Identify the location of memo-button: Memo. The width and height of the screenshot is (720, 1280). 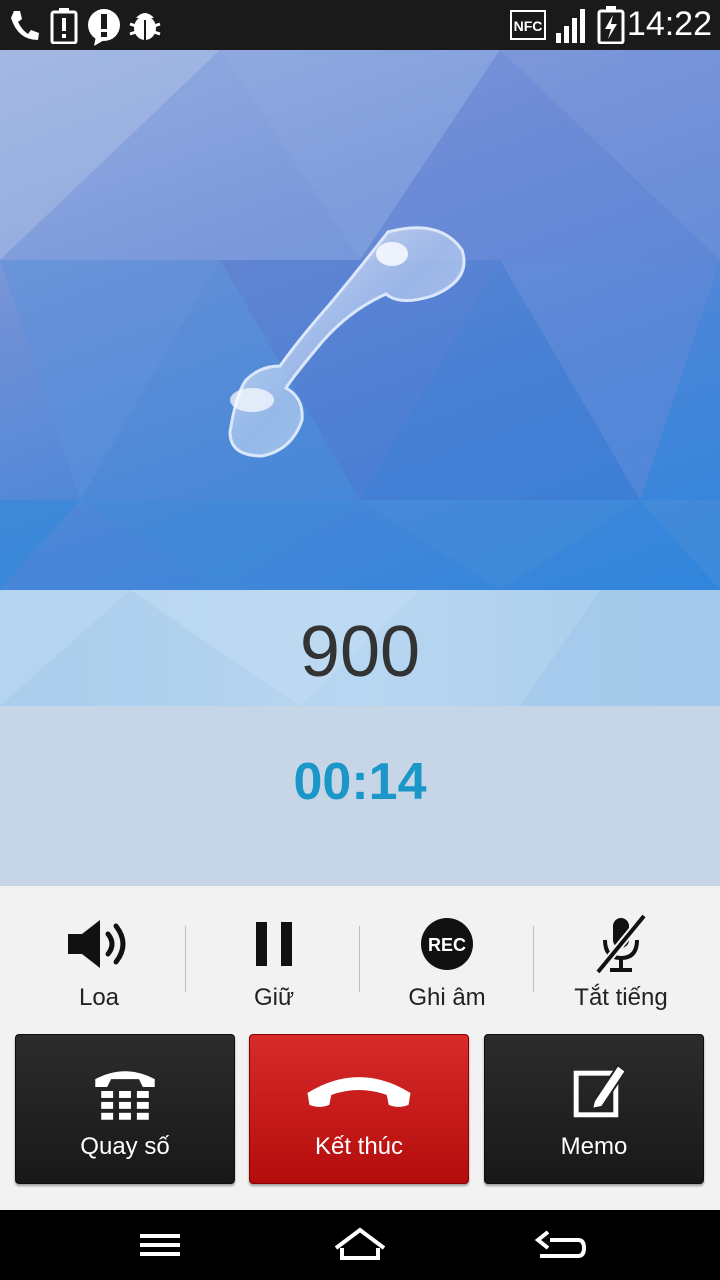
(594, 1109).